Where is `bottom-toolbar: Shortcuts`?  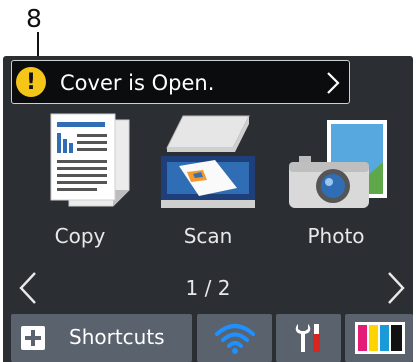
bottom-toolbar: Shortcuts is located at coordinates (208, 338).